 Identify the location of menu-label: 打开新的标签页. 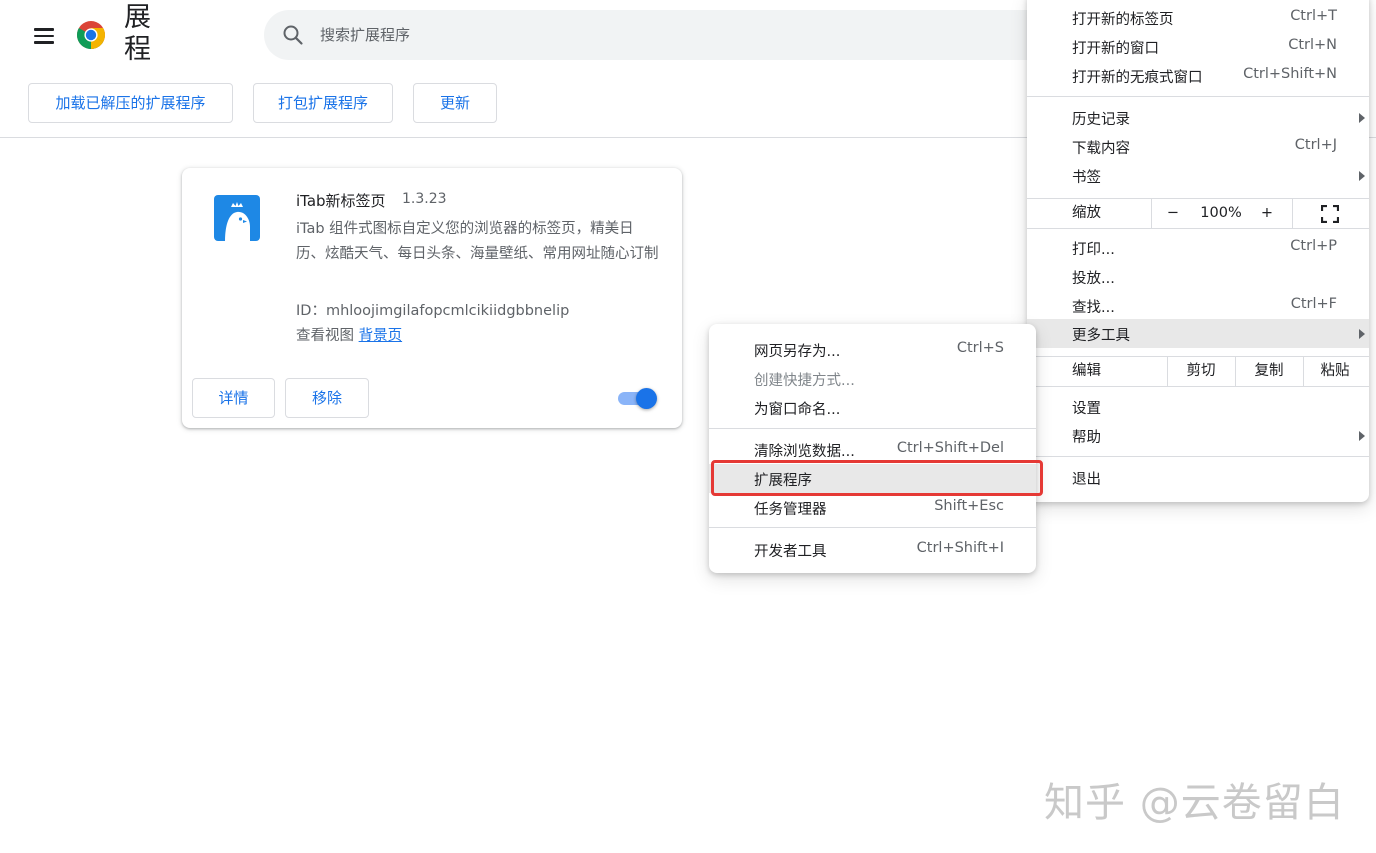
(1123, 20).